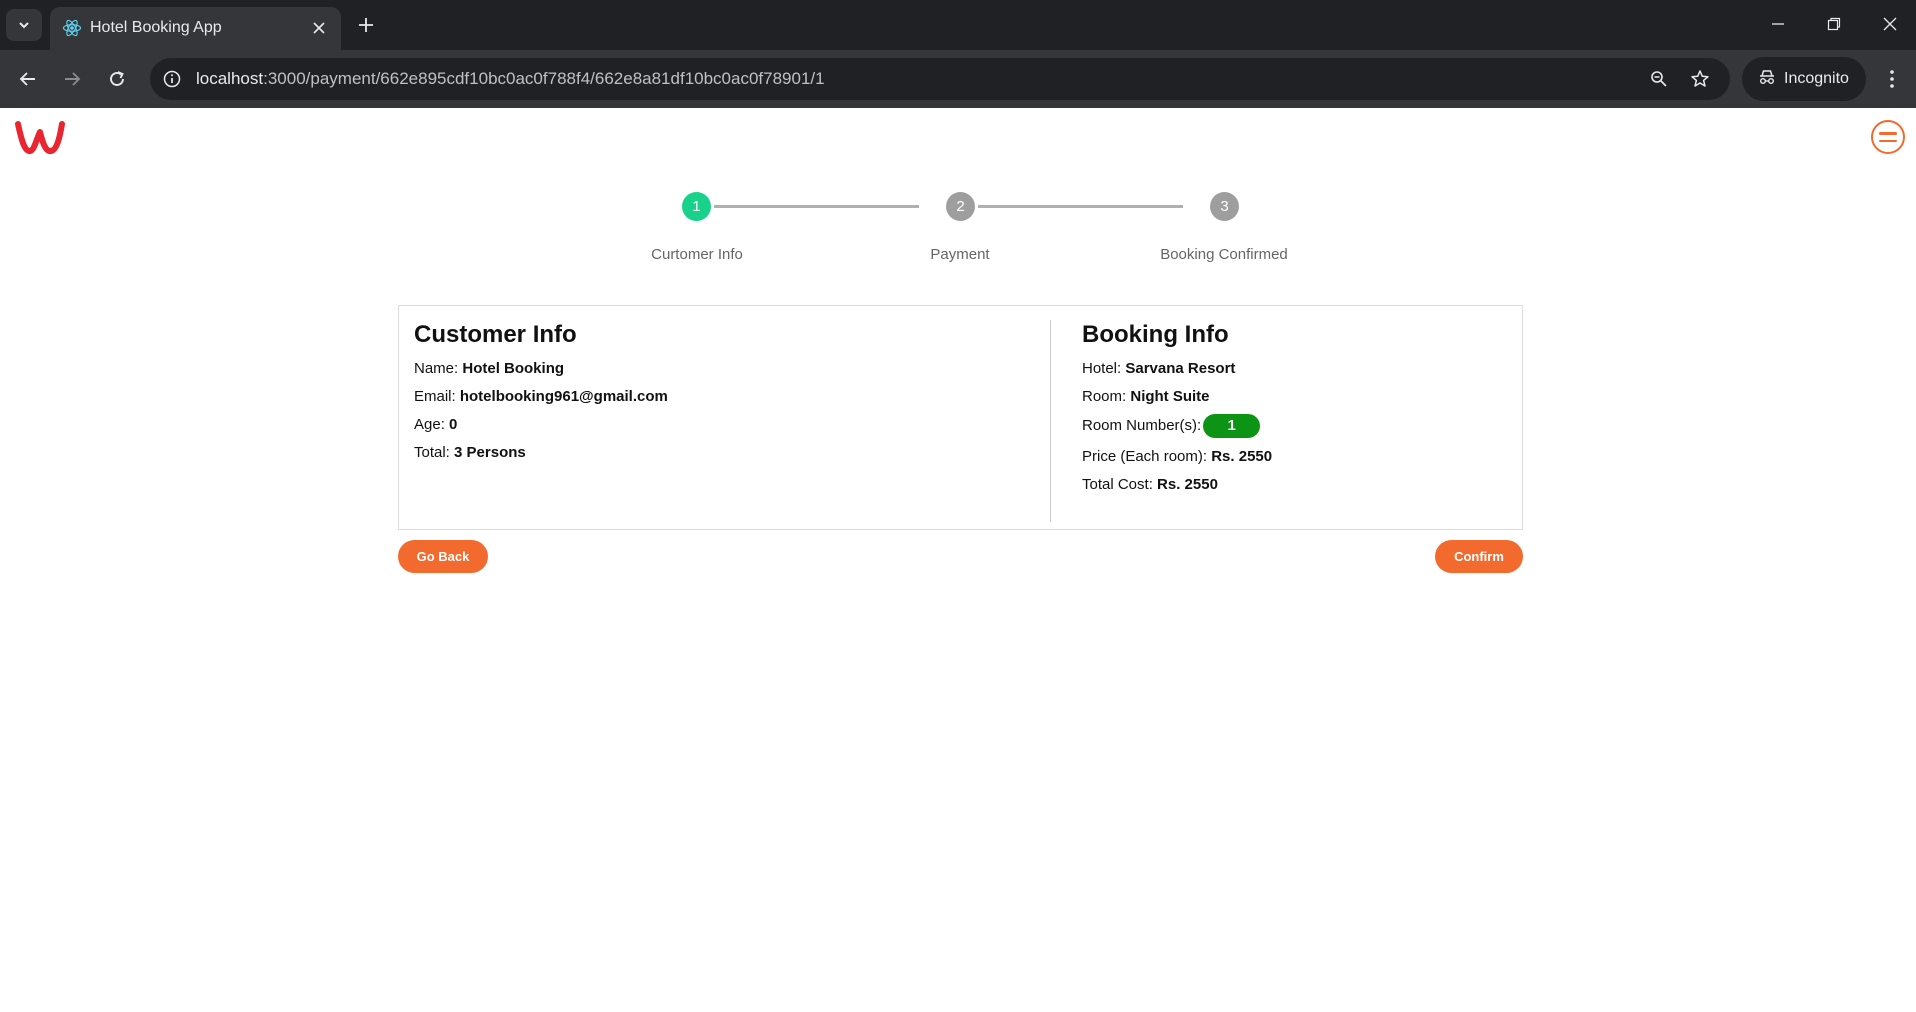 The width and height of the screenshot is (1916, 1012). What do you see at coordinates (960, 254) in the screenshot?
I see `step-2-label: Payment` at bounding box center [960, 254].